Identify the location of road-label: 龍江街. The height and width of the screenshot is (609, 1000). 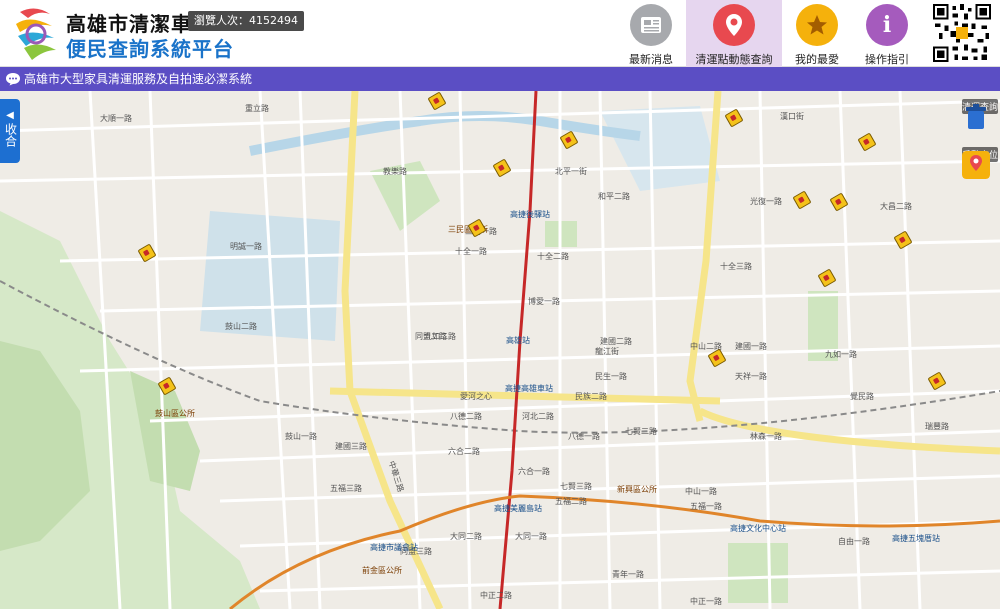
(607, 351).